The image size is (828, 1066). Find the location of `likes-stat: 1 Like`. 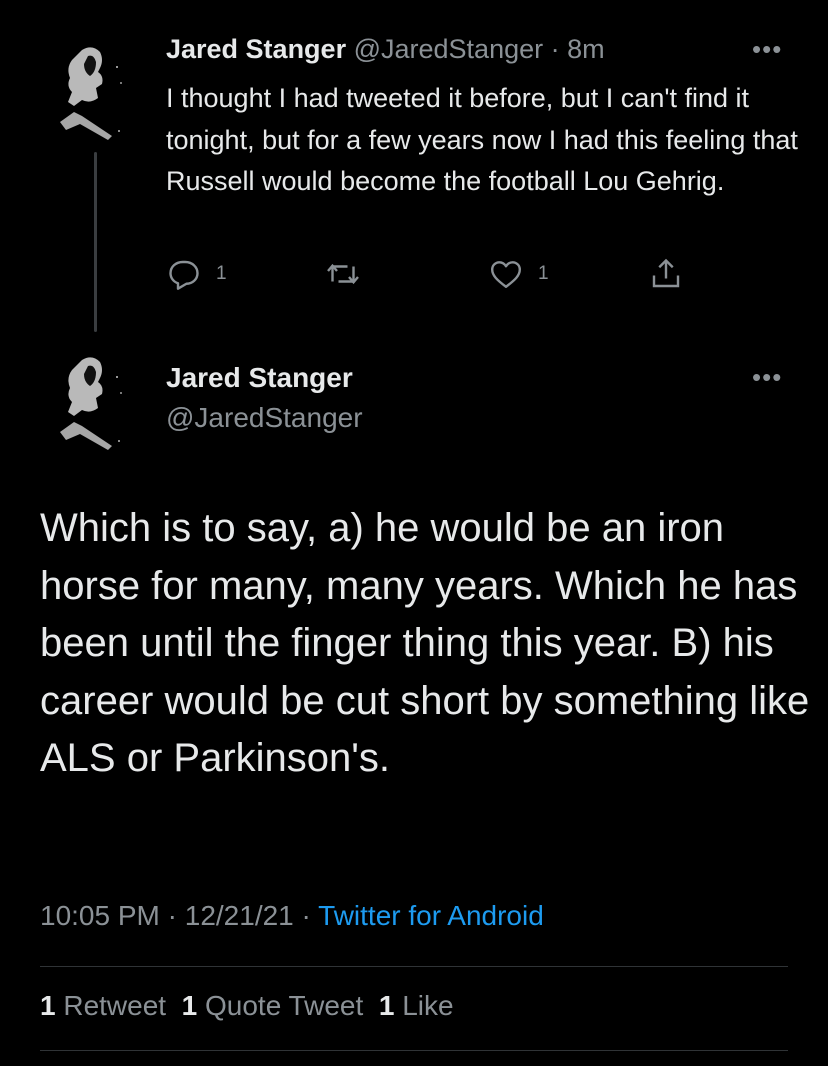

likes-stat: 1 Like is located at coordinates (416, 1005).